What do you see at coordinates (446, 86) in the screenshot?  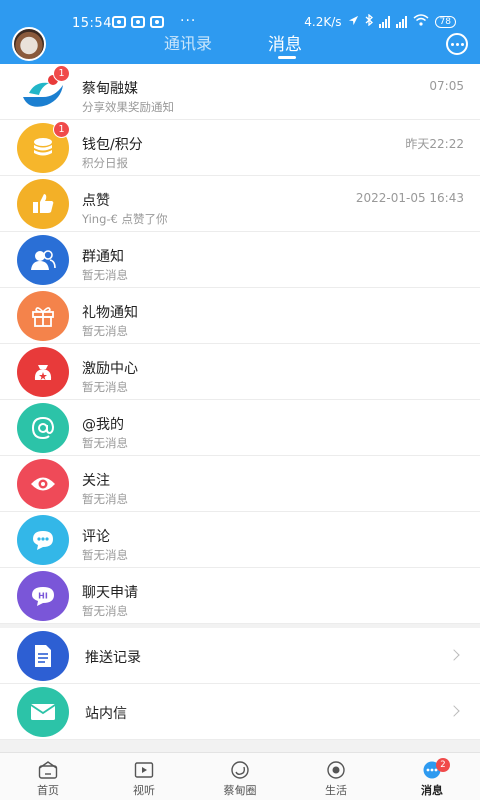 I see `message-time: 07:05` at bounding box center [446, 86].